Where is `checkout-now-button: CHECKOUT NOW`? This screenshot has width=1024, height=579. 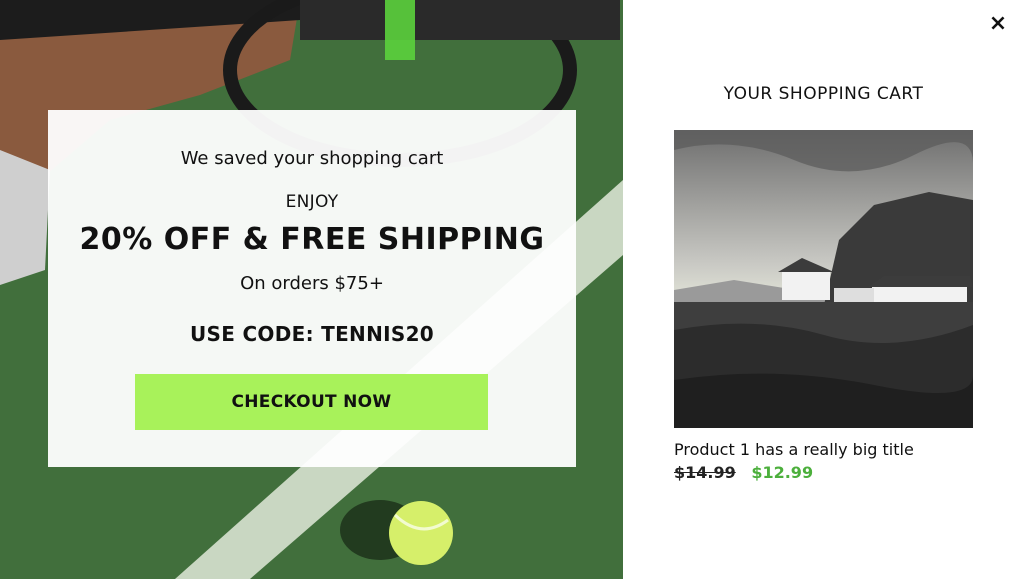
checkout-now-button: CHECKOUT NOW is located at coordinates (311, 402).